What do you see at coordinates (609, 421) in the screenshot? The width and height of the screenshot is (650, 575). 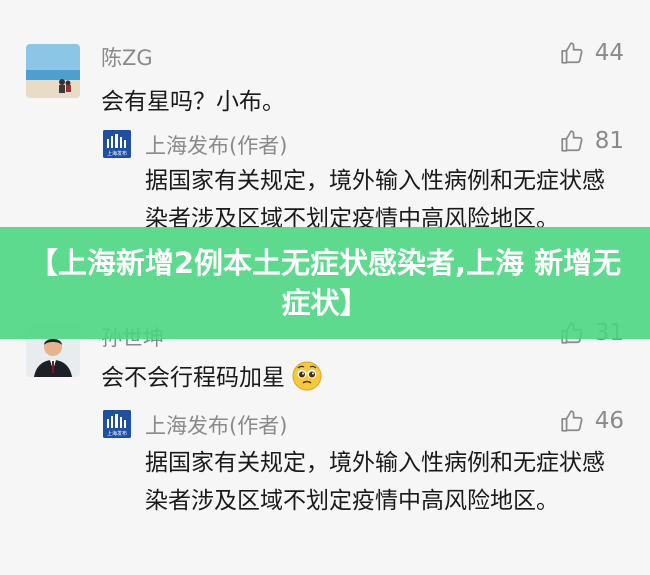 I see `like-count: 46` at bounding box center [609, 421].